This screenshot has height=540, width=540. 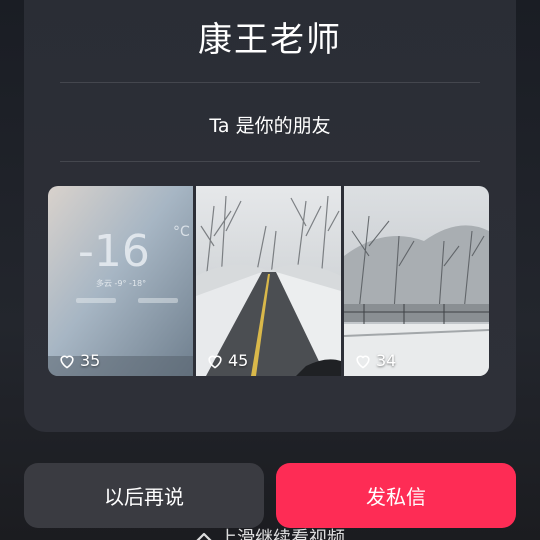 I want to click on swipe-up-hint: 上滑继续看视频, so click(x=270, y=532).